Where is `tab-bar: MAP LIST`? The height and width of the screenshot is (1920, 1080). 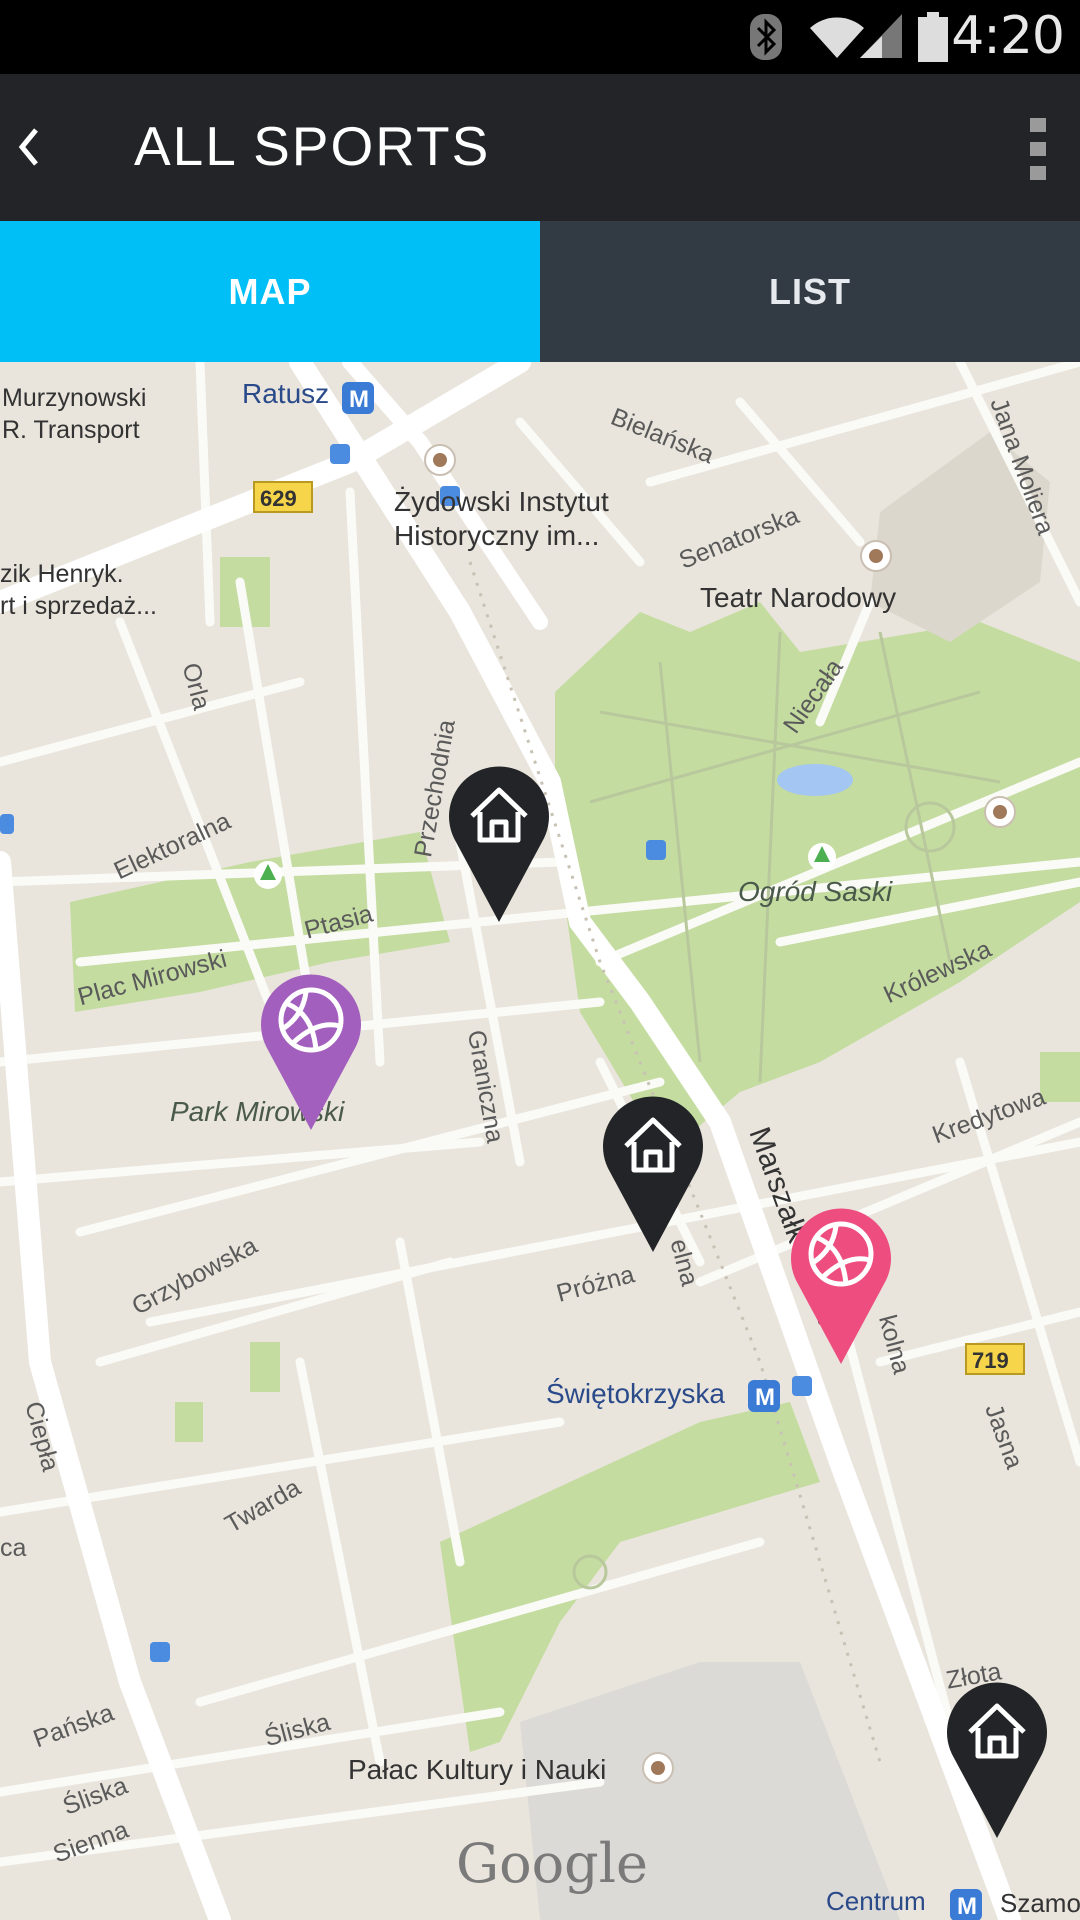 tab-bar: MAP LIST is located at coordinates (540, 291).